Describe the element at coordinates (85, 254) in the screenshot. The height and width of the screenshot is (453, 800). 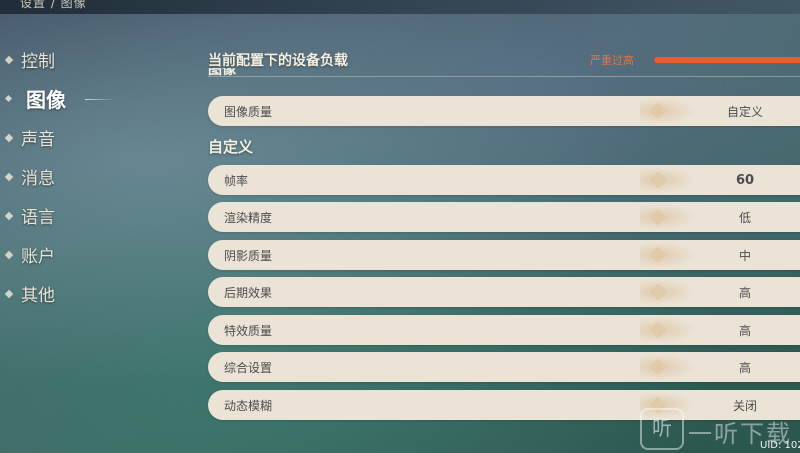
I see `sidebar-item-account: 账户` at that location.